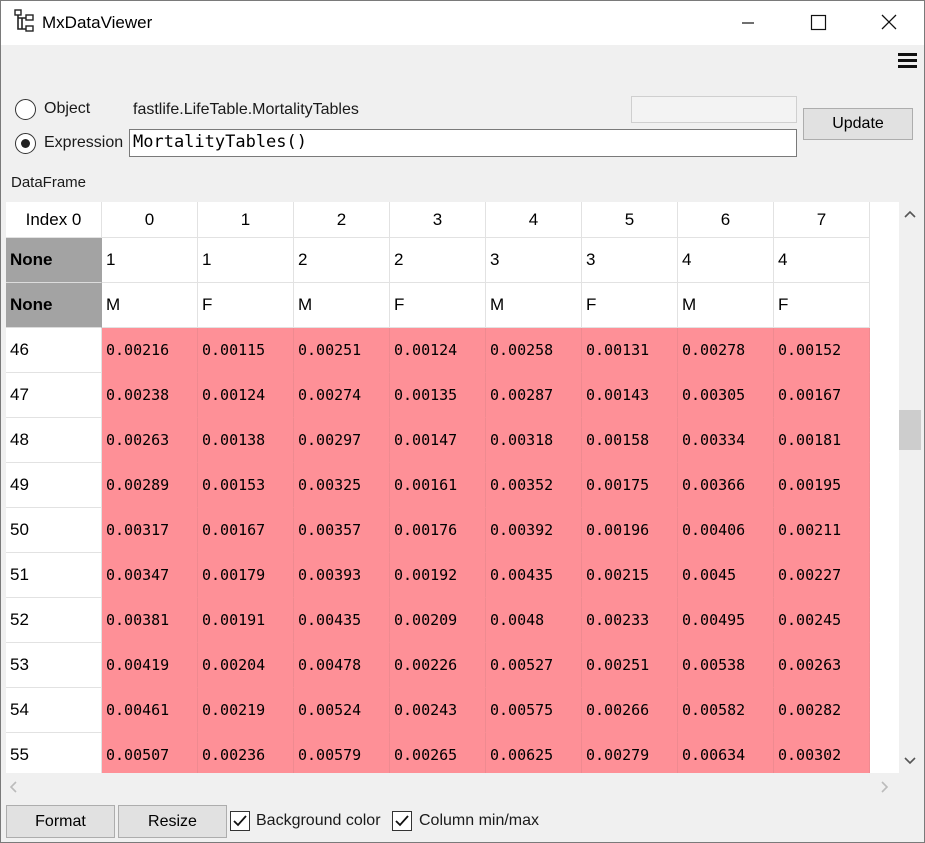 Image resolution: width=925 pixels, height=843 pixels. Describe the element at coordinates (342, 395) in the screenshot. I see `table-cell: 0.00274` at that location.